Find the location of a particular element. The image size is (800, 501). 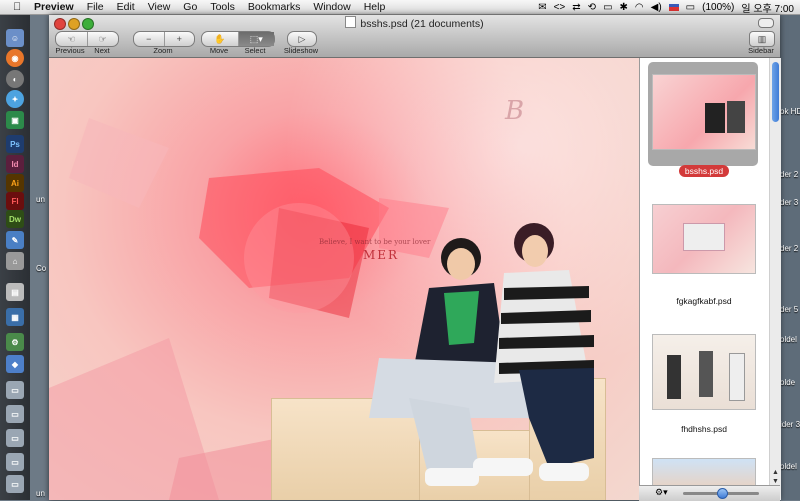

next-icon: ☞ is located at coordinates (102, 38).